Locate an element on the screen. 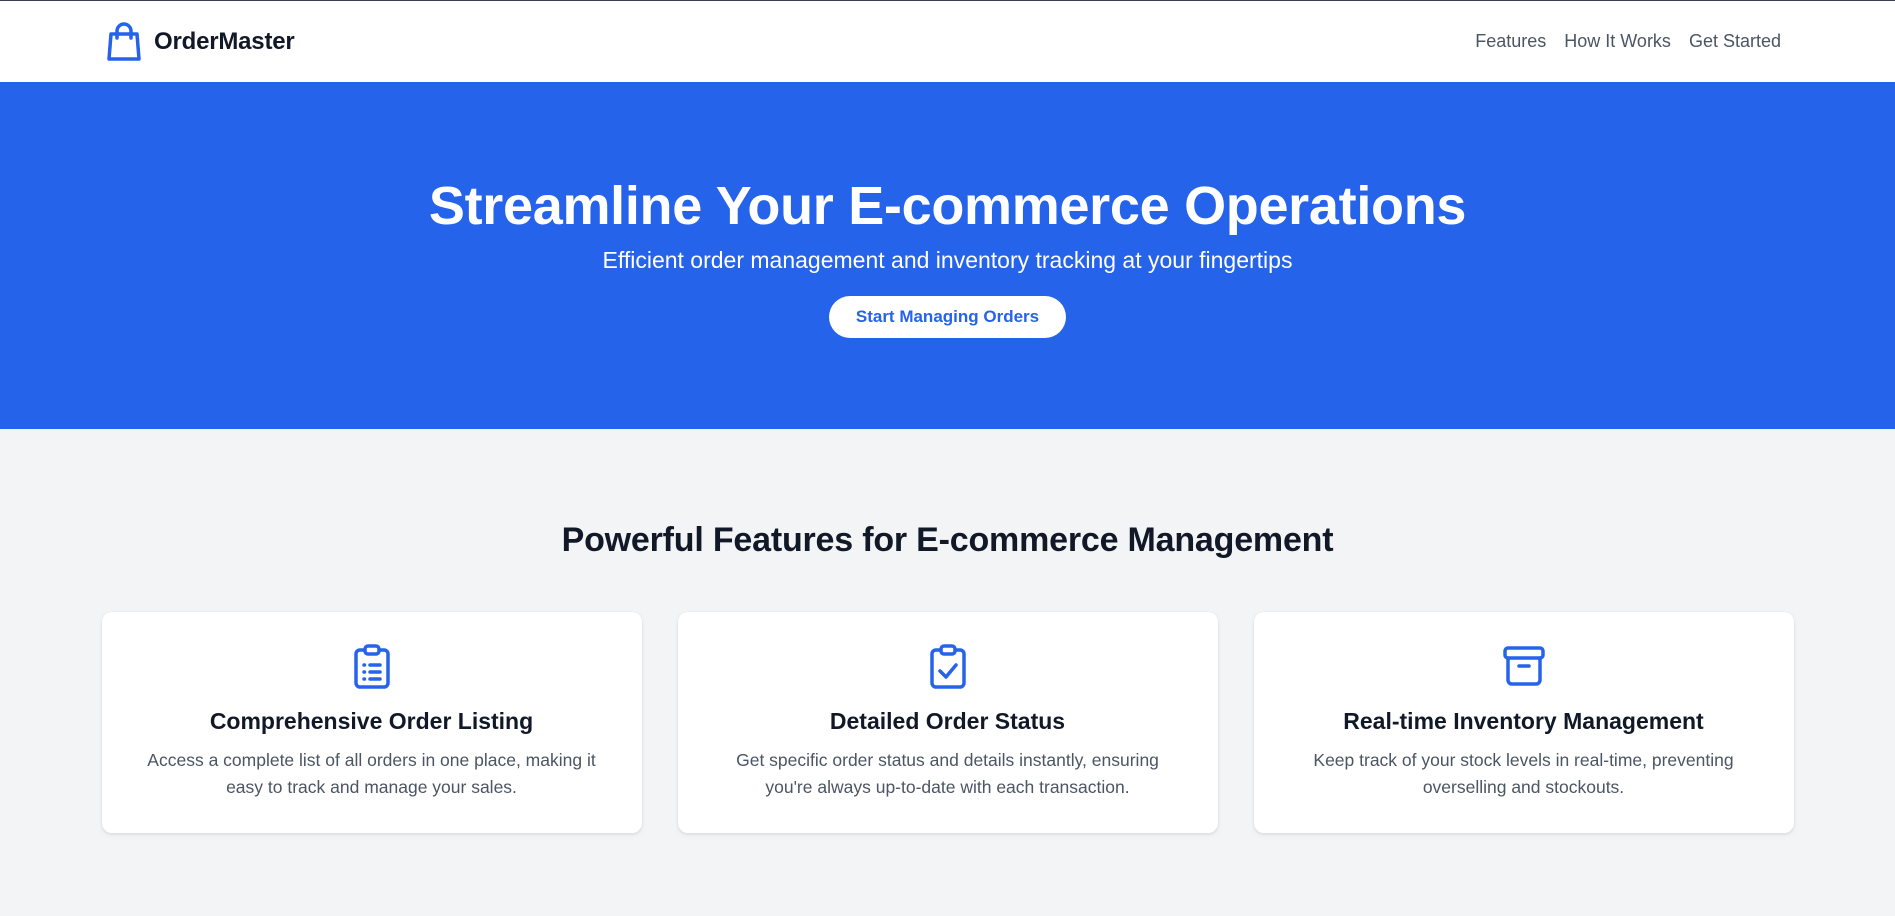  start-managing-orders-button: Start Managing Orders is located at coordinates (947, 316).